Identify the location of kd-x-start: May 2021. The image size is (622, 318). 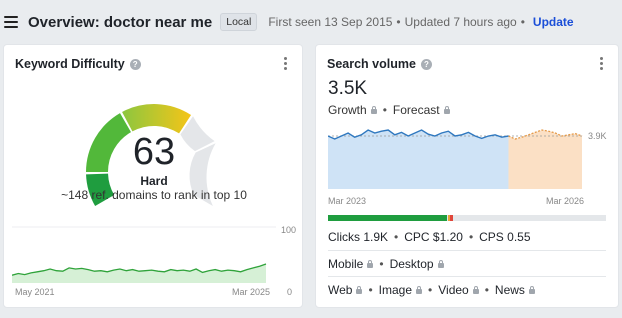
(35, 292).